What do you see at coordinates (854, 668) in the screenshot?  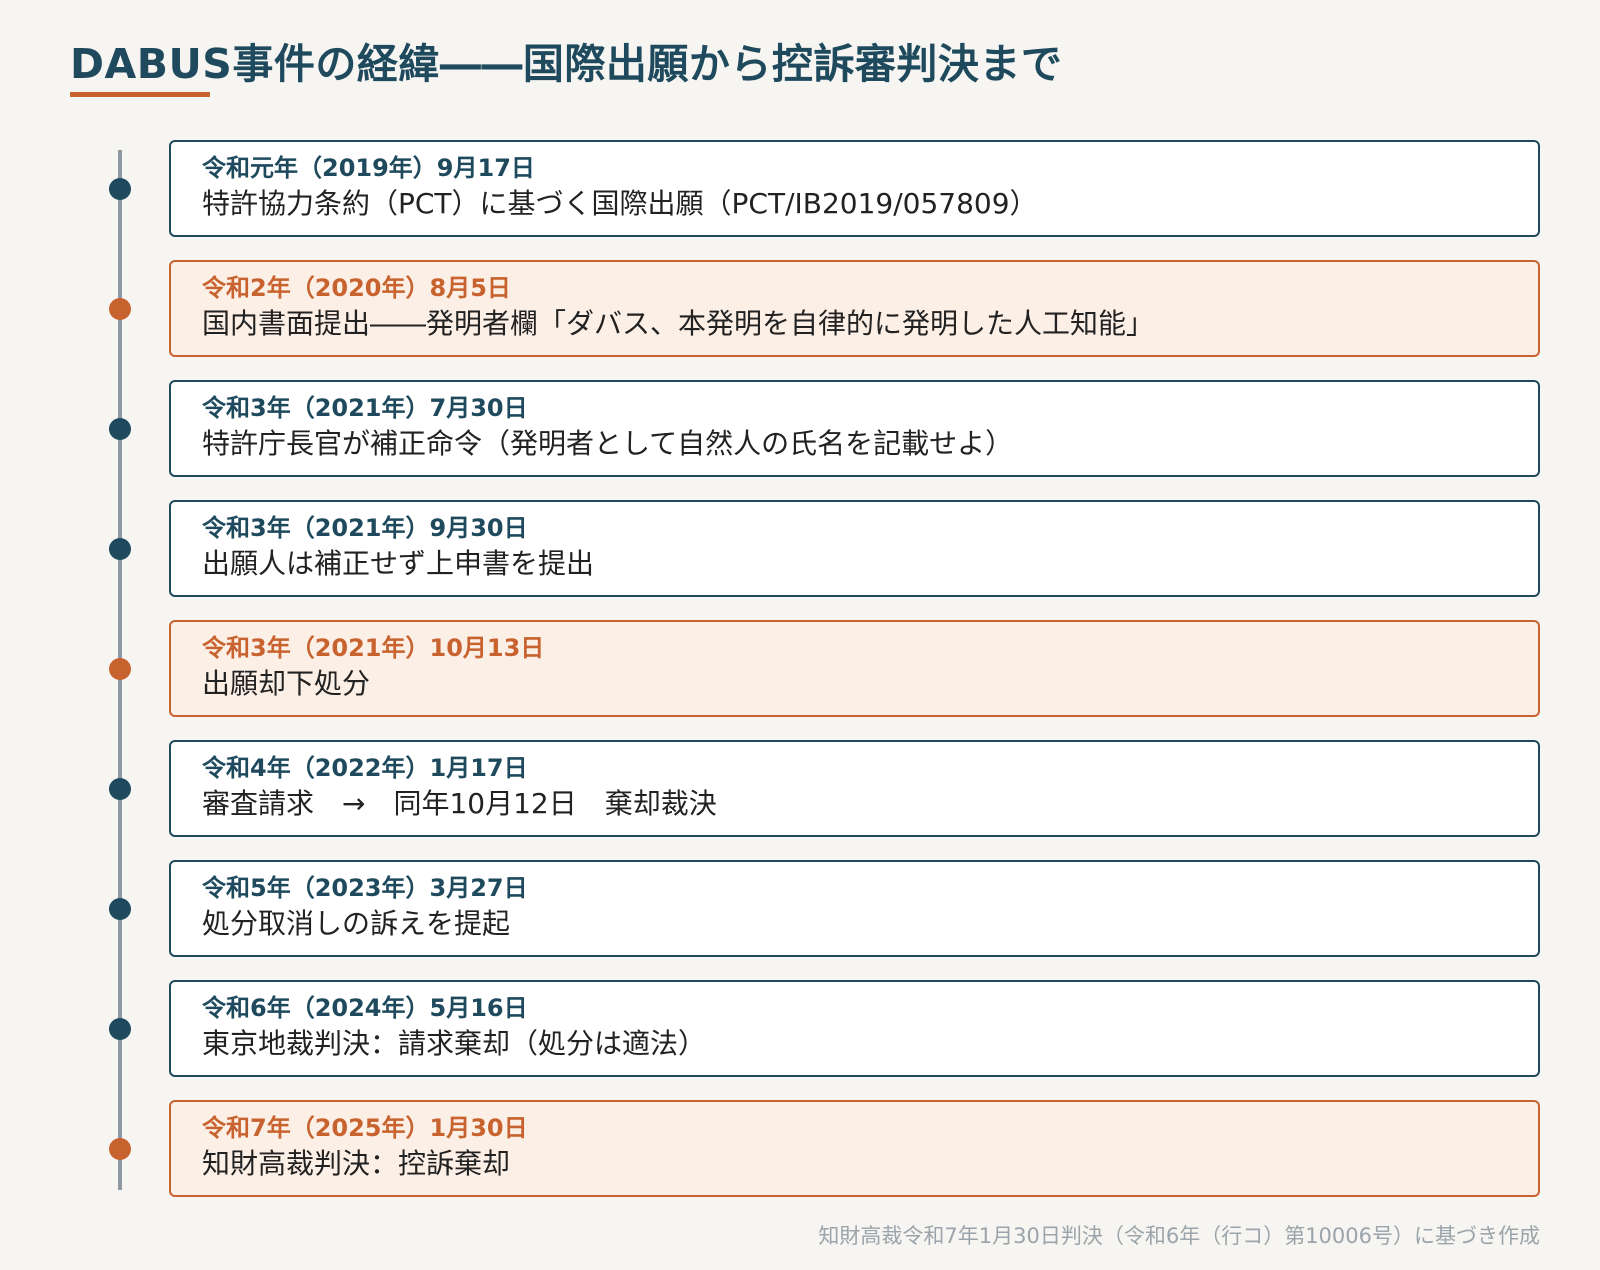 I see `timeline-event: 令和3年（2021年）10月13日 出願却下処分` at bounding box center [854, 668].